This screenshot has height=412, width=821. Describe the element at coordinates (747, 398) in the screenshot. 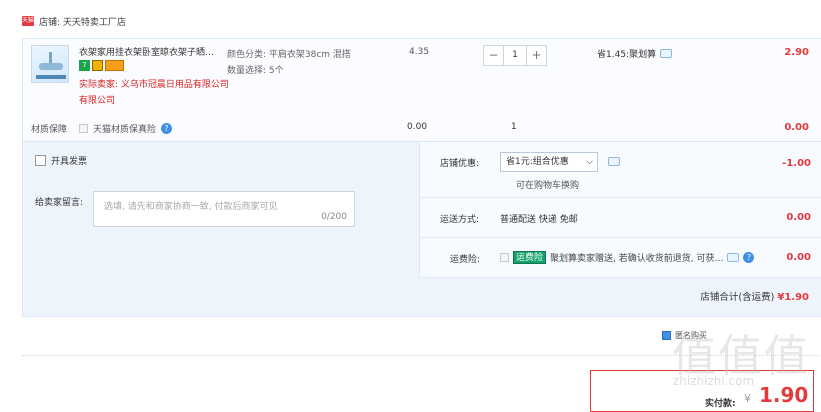

I see `pay-currency: ¥` at that location.